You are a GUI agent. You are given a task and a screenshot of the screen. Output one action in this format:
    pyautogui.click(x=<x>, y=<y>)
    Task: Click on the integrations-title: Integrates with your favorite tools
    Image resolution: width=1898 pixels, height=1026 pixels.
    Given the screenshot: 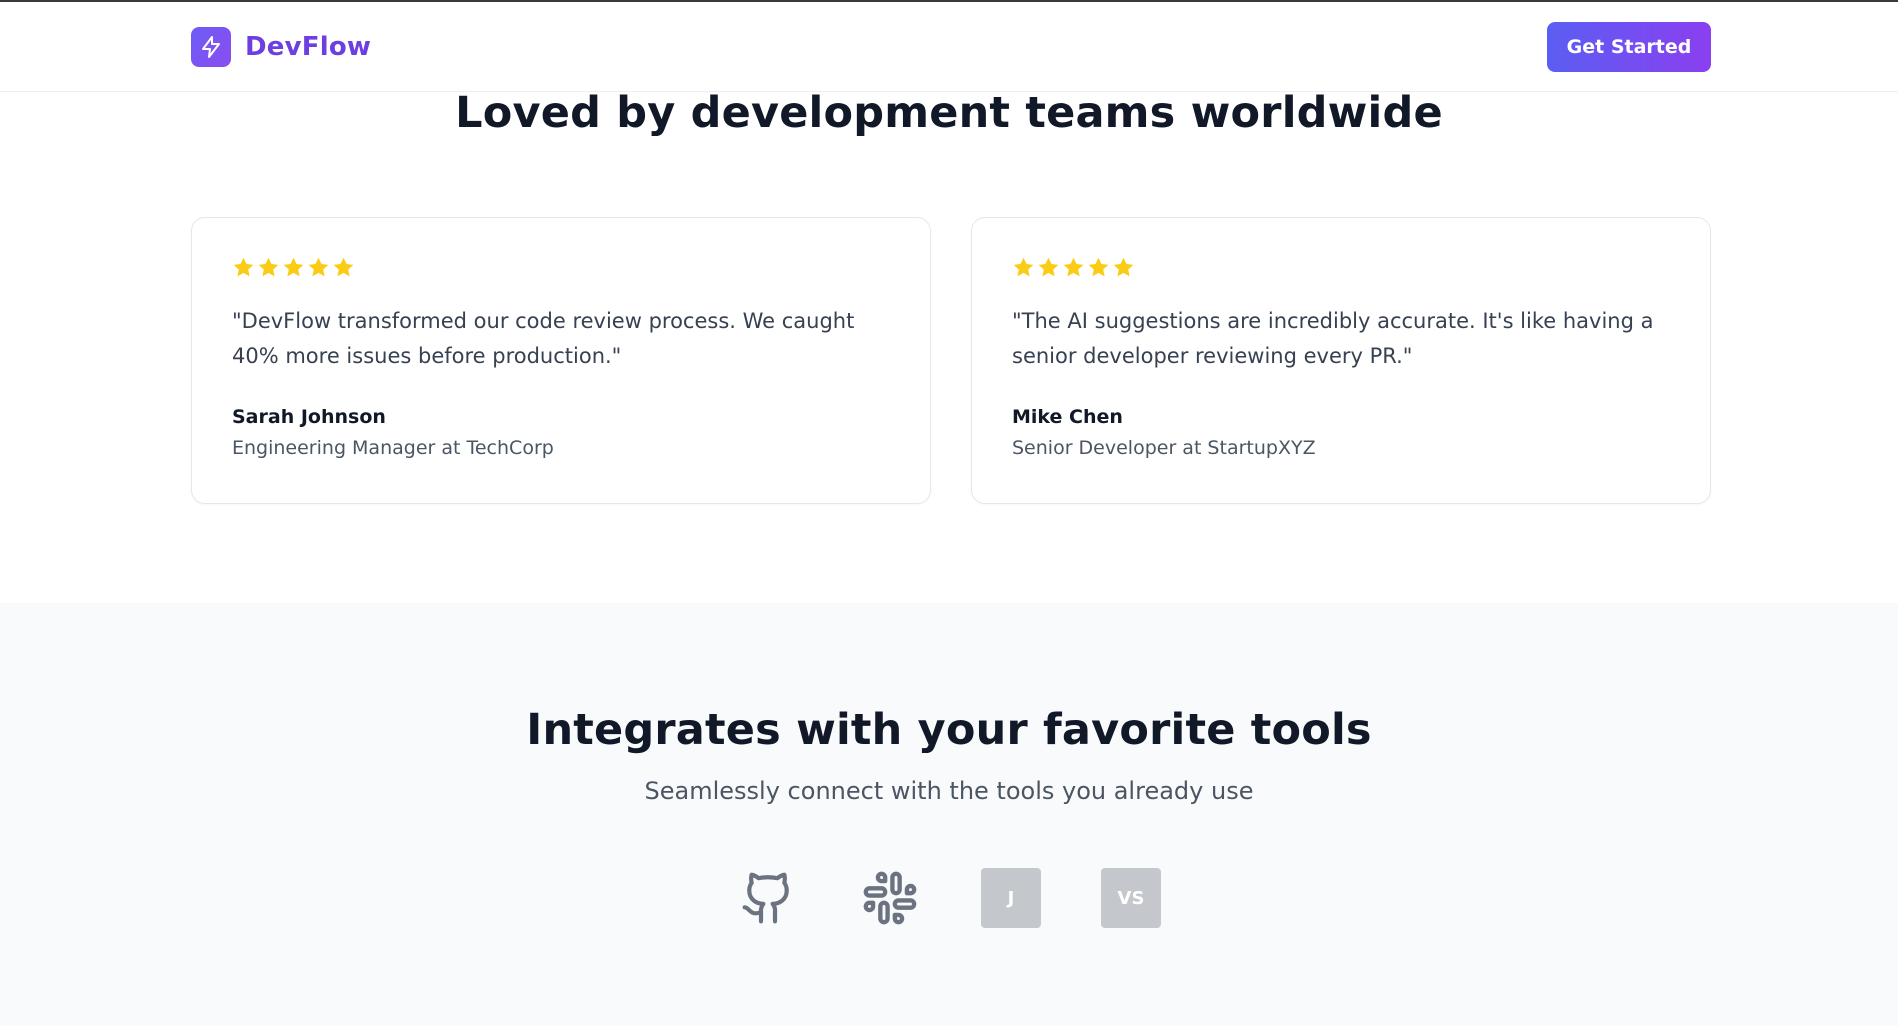 What is the action you would take?
    pyautogui.click(x=949, y=730)
    